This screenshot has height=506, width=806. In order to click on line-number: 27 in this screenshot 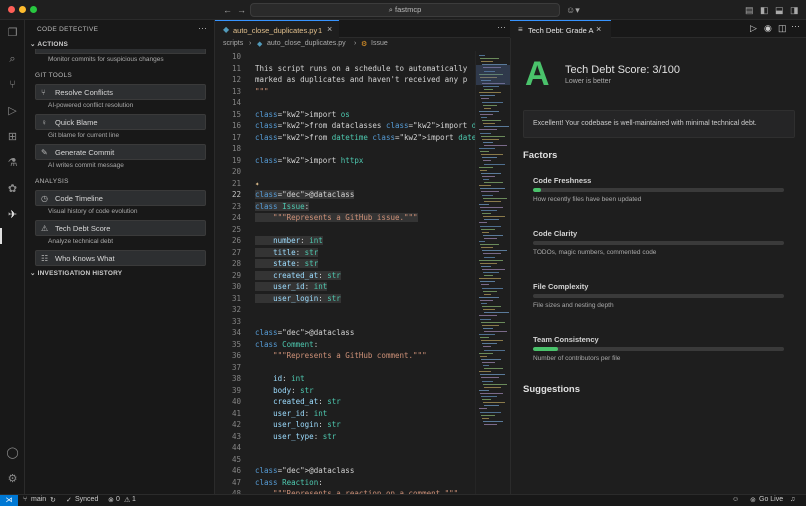, I will do `click(236, 252)`.